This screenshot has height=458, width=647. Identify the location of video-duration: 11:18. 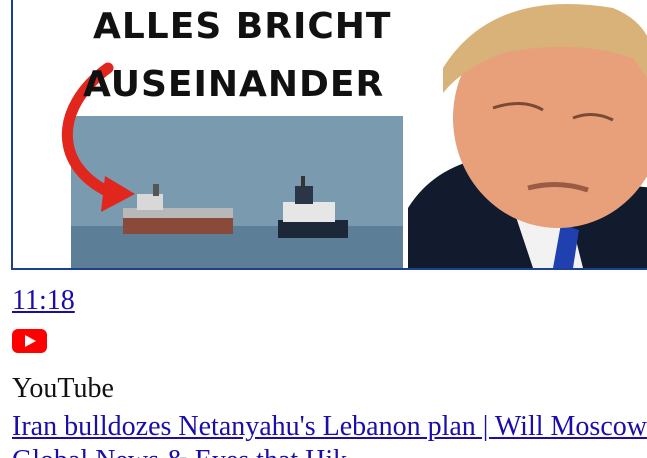
(43, 301).